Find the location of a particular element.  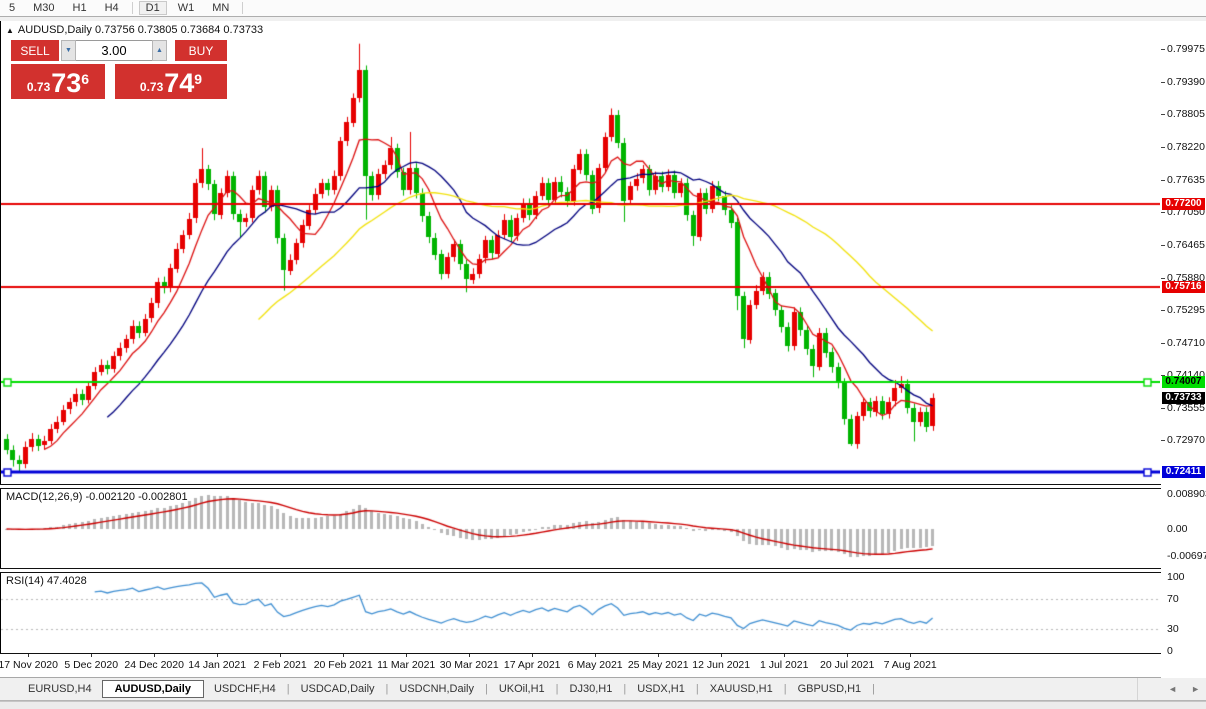

timeframe-button-w1: W1 is located at coordinates (186, 8).